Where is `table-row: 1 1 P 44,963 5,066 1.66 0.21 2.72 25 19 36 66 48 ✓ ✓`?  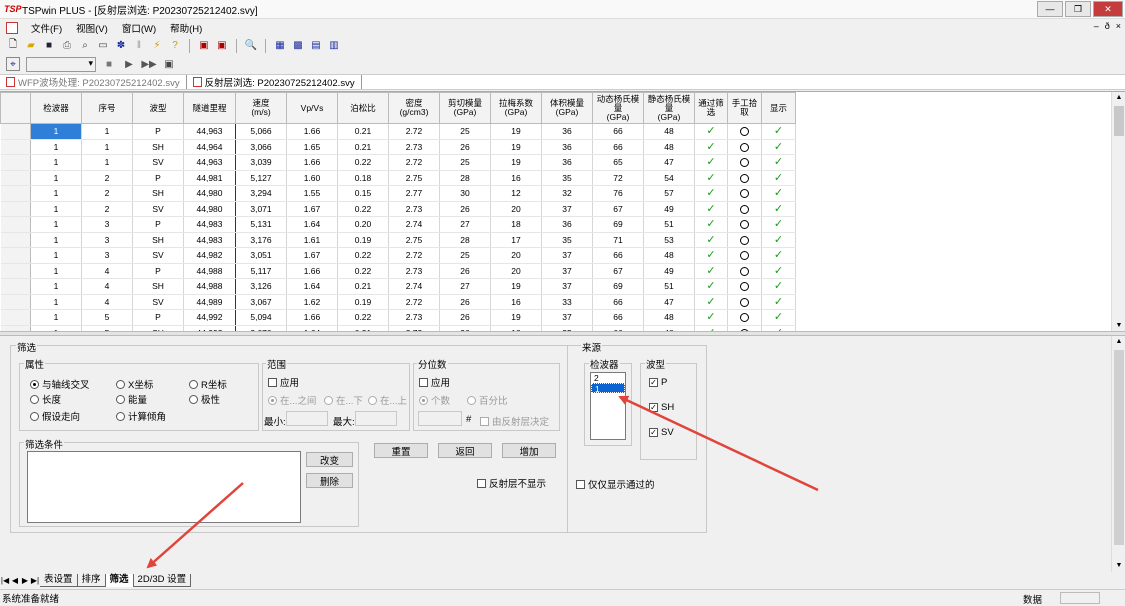
table-row: 1 1 P 44,963 5,066 1.66 0.21 2.72 25 19 36 66 48 ✓ ✓ is located at coordinates (398, 131).